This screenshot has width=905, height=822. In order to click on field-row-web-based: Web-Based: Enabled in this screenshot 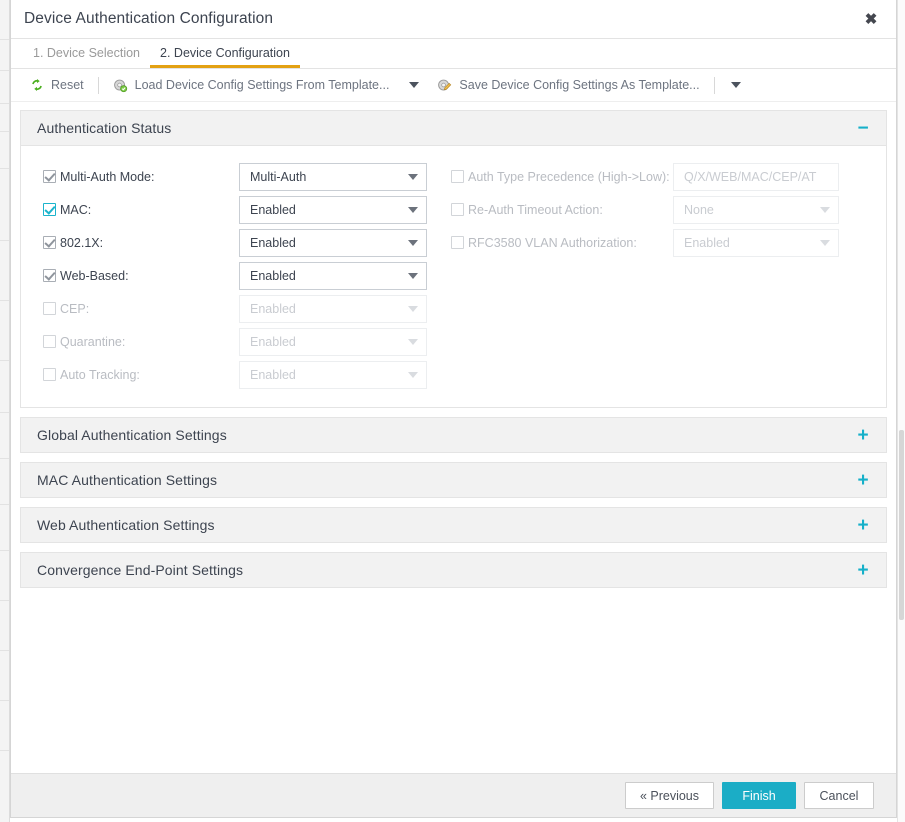, I will do `click(247, 275)`.